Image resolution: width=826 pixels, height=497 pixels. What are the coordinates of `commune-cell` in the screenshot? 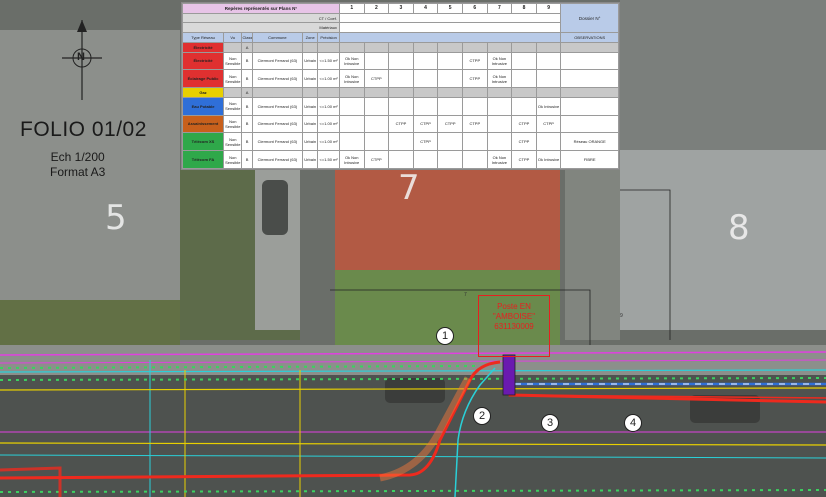 It's located at (277, 92).